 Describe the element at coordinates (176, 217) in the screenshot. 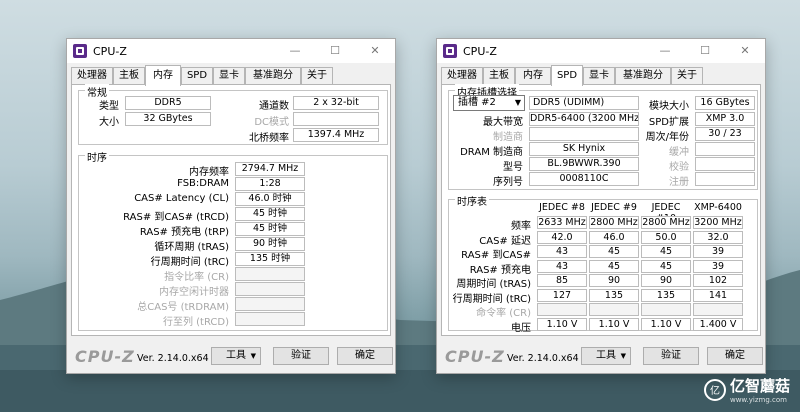

I see `timing-label: RAS# 到CAS# (tRCD)` at that location.